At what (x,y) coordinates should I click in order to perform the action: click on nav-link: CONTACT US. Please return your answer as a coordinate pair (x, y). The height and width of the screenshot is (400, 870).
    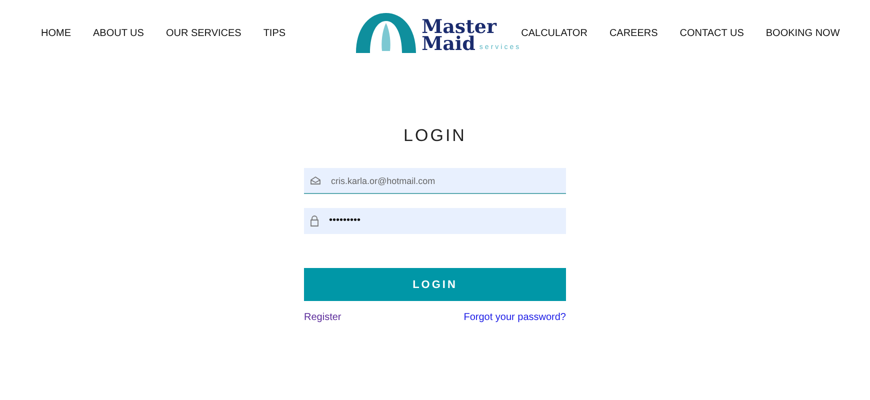
    Looking at the image, I should click on (712, 33).